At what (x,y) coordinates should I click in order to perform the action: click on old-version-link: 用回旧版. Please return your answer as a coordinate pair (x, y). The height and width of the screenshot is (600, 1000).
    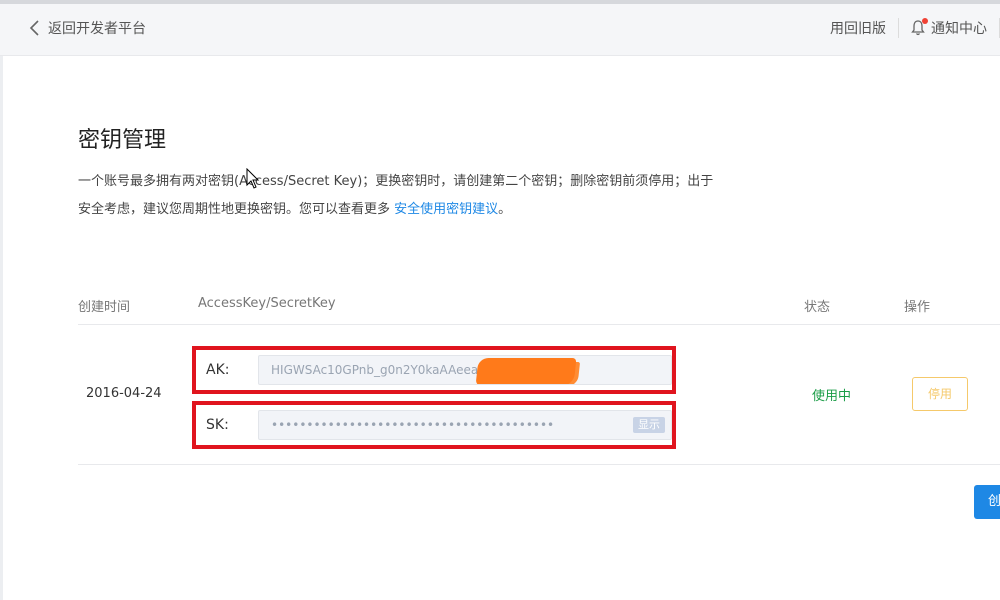
    Looking at the image, I should click on (858, 28).